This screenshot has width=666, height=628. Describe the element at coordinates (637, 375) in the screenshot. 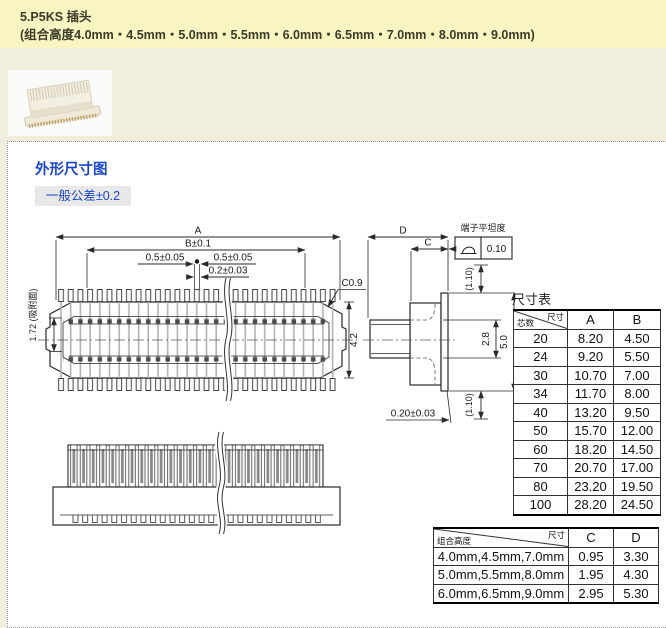

I see `value-cell: 7.00` at that location.